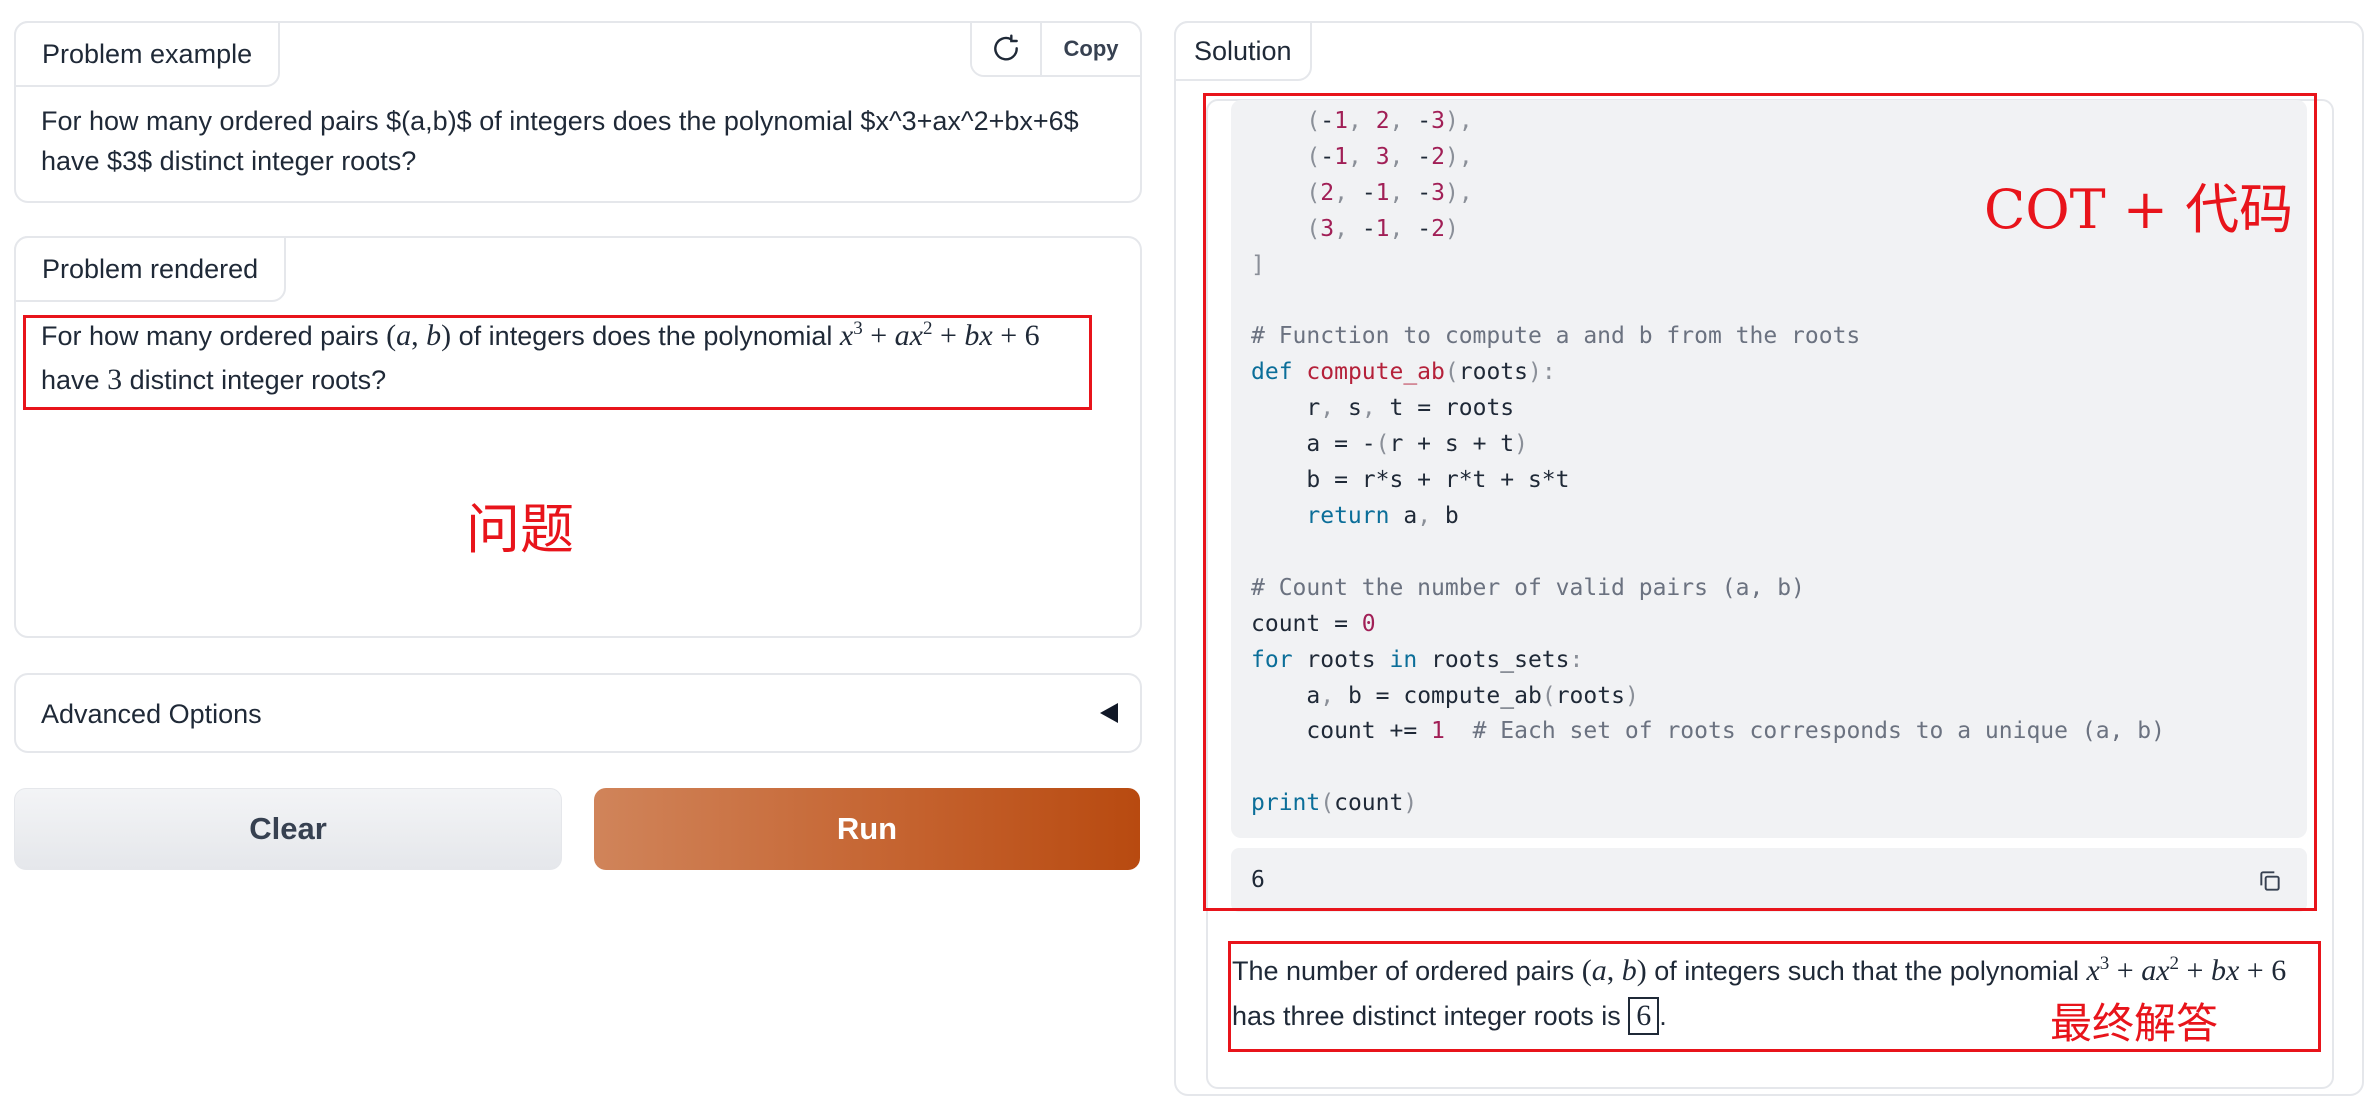 This screenshot has height=1114, width=2378. What do you see at coordinates (151, 714) in the screenshot?
I see `advanced-options-label: Advanced Options` at bounding box center [151, 714].